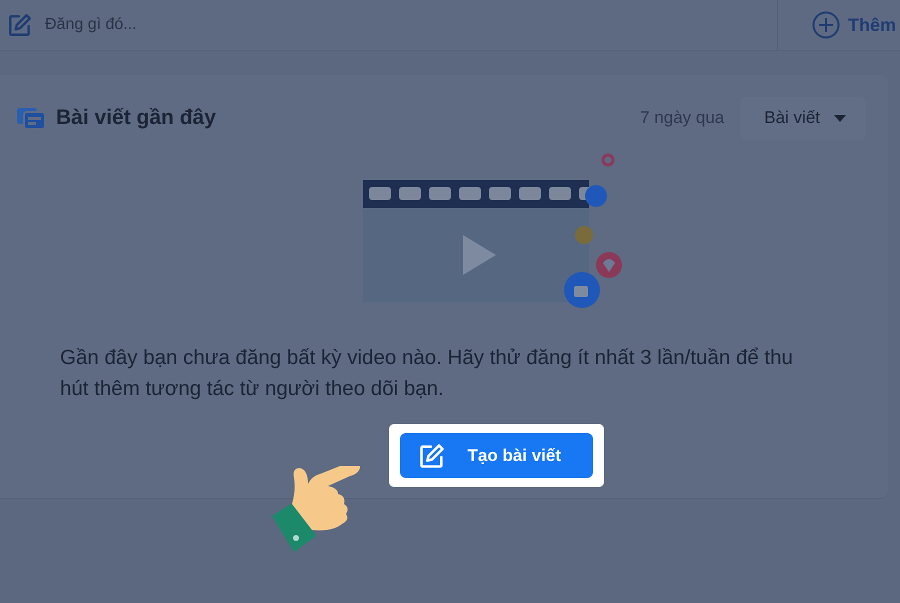 The image size is (900, 603). I want to click on plus-circle-icon, so click(826, 25).